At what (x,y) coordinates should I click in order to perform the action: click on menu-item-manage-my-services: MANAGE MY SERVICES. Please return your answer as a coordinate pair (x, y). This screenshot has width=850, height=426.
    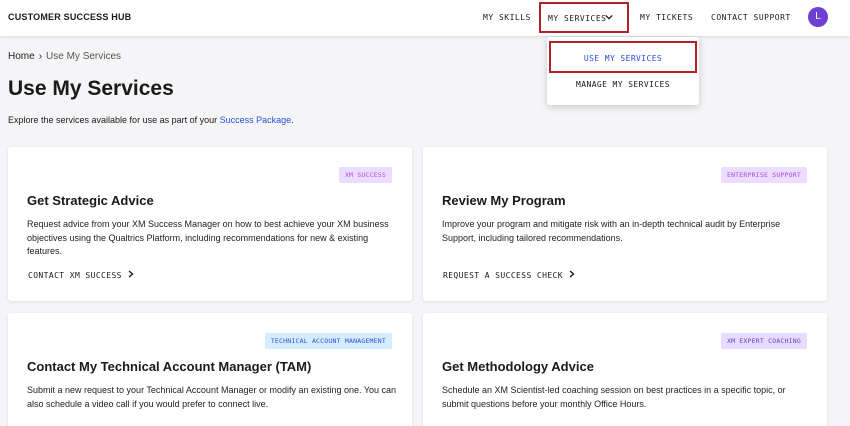
    Looking at the image, I should click on (623, 84).